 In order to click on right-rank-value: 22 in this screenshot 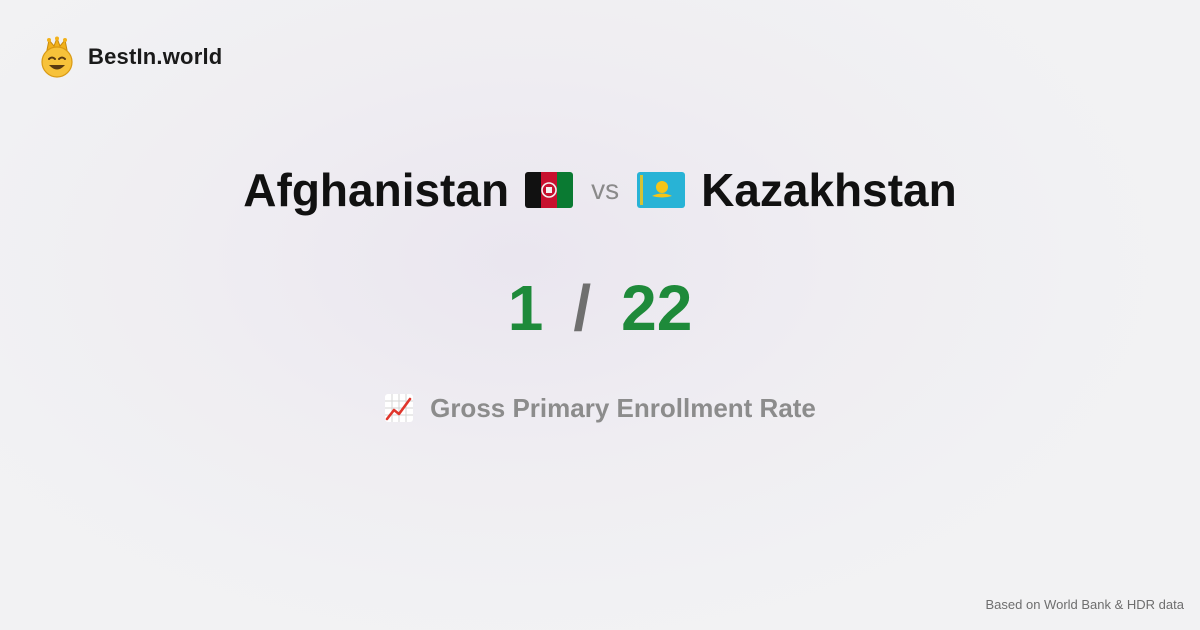, I will do `click(657, 308)`.